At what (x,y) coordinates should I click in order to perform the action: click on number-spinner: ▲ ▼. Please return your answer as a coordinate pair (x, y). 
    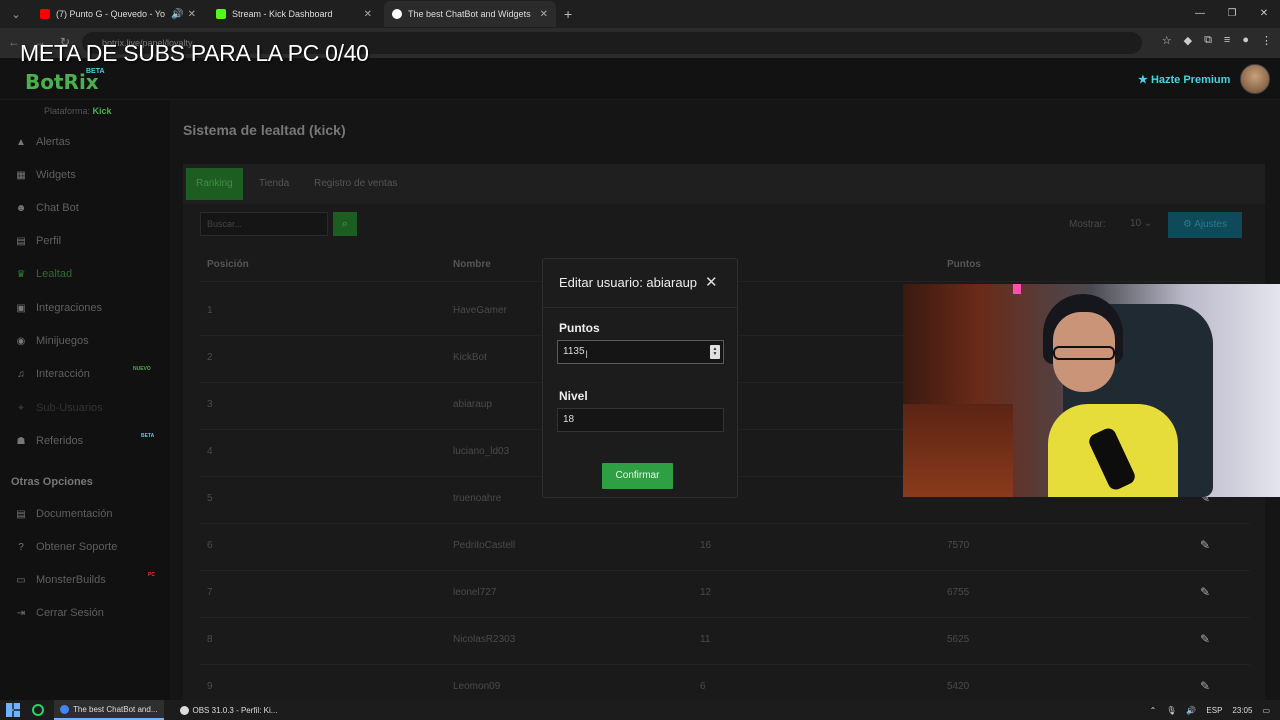
    Looking at the image, I should click on (715, 352).